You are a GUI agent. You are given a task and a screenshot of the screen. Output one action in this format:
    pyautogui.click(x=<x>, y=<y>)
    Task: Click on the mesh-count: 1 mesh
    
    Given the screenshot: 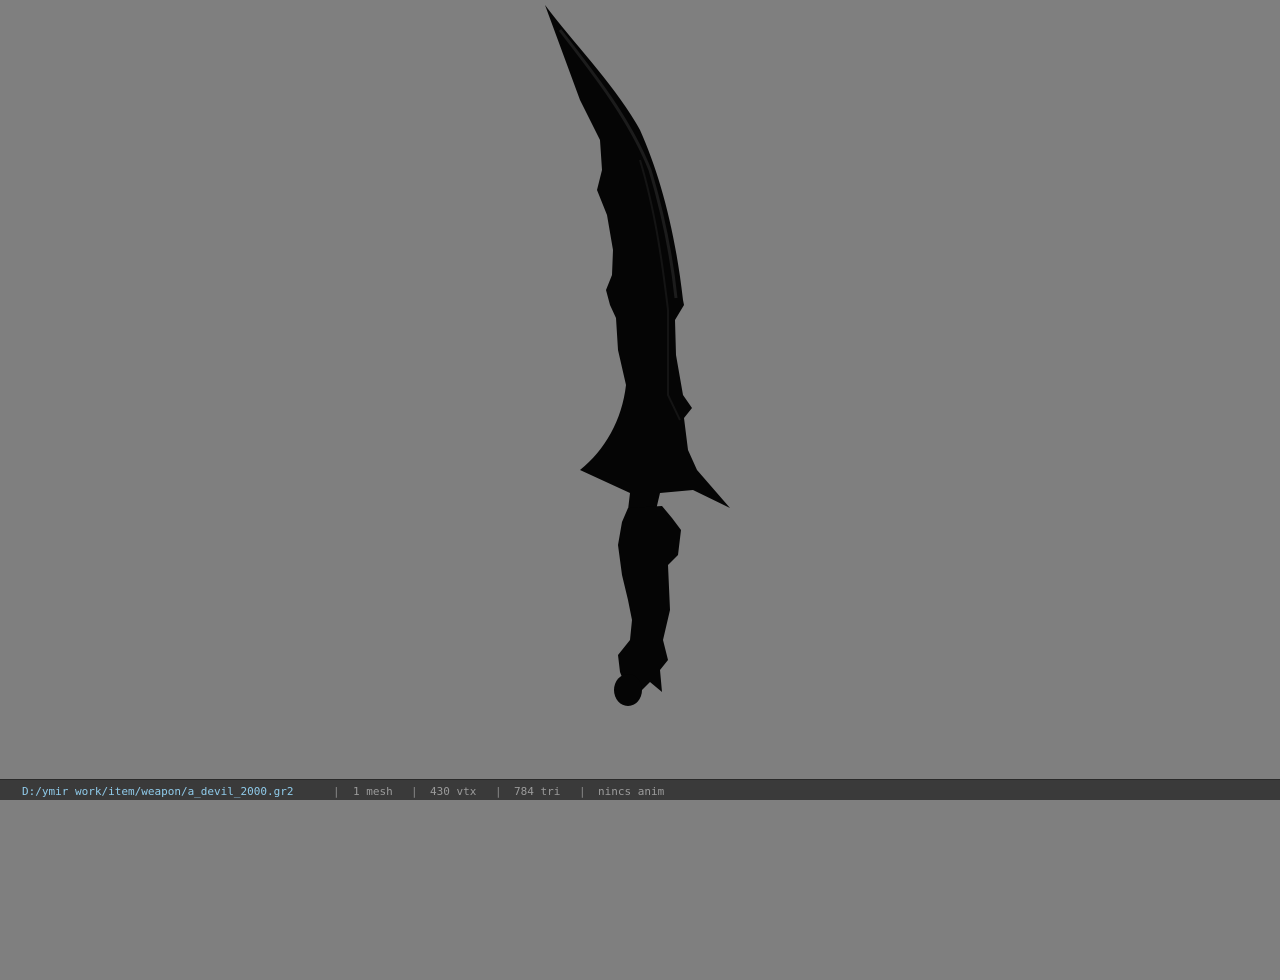 What is the action you would take?
    pyautogui.click(x=373, y=791)
    